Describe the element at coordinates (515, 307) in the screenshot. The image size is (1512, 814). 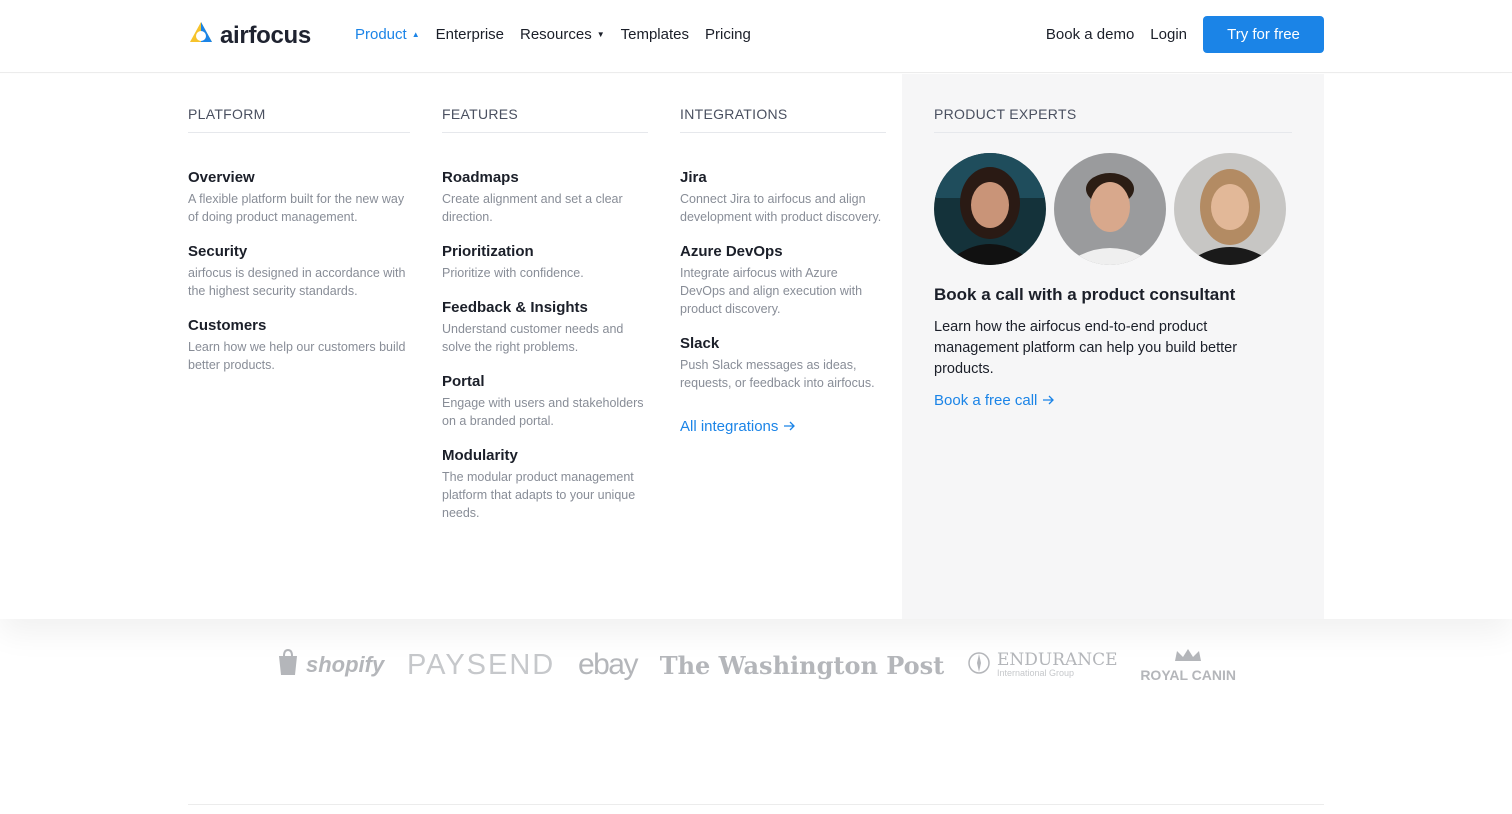
I see `menu-item-title: Feedback & Insights` at that location.